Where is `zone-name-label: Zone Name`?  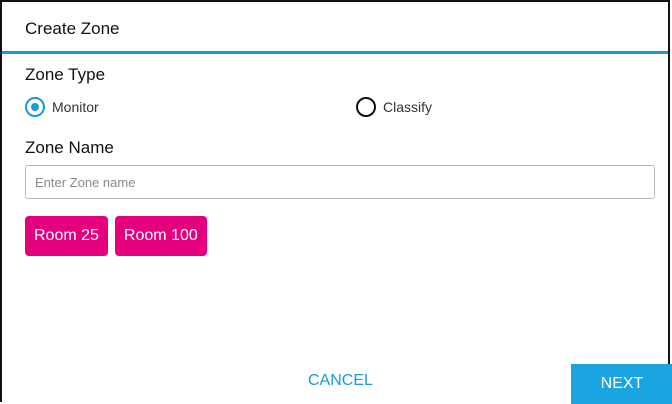 zone-name-label: Zone Name is located at coordinates (69, 147).